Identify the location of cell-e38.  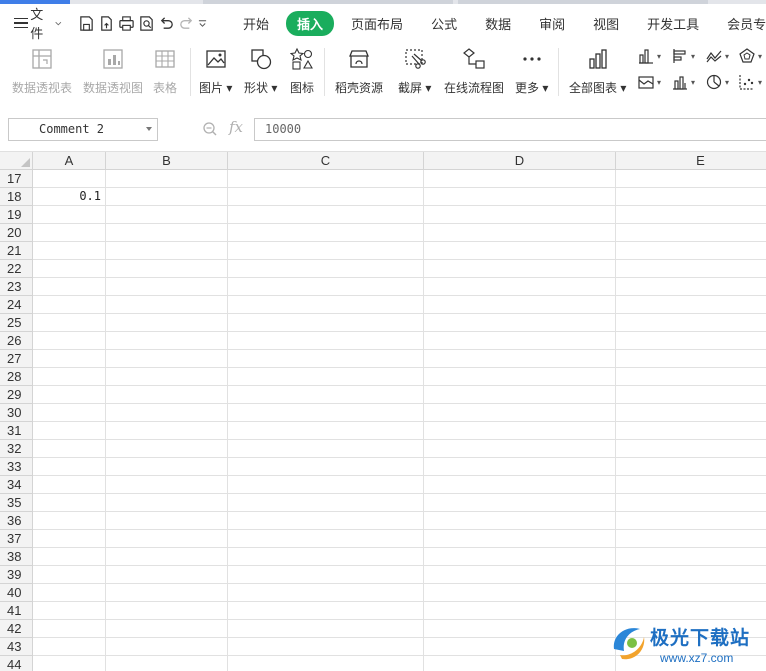
(691, 557).